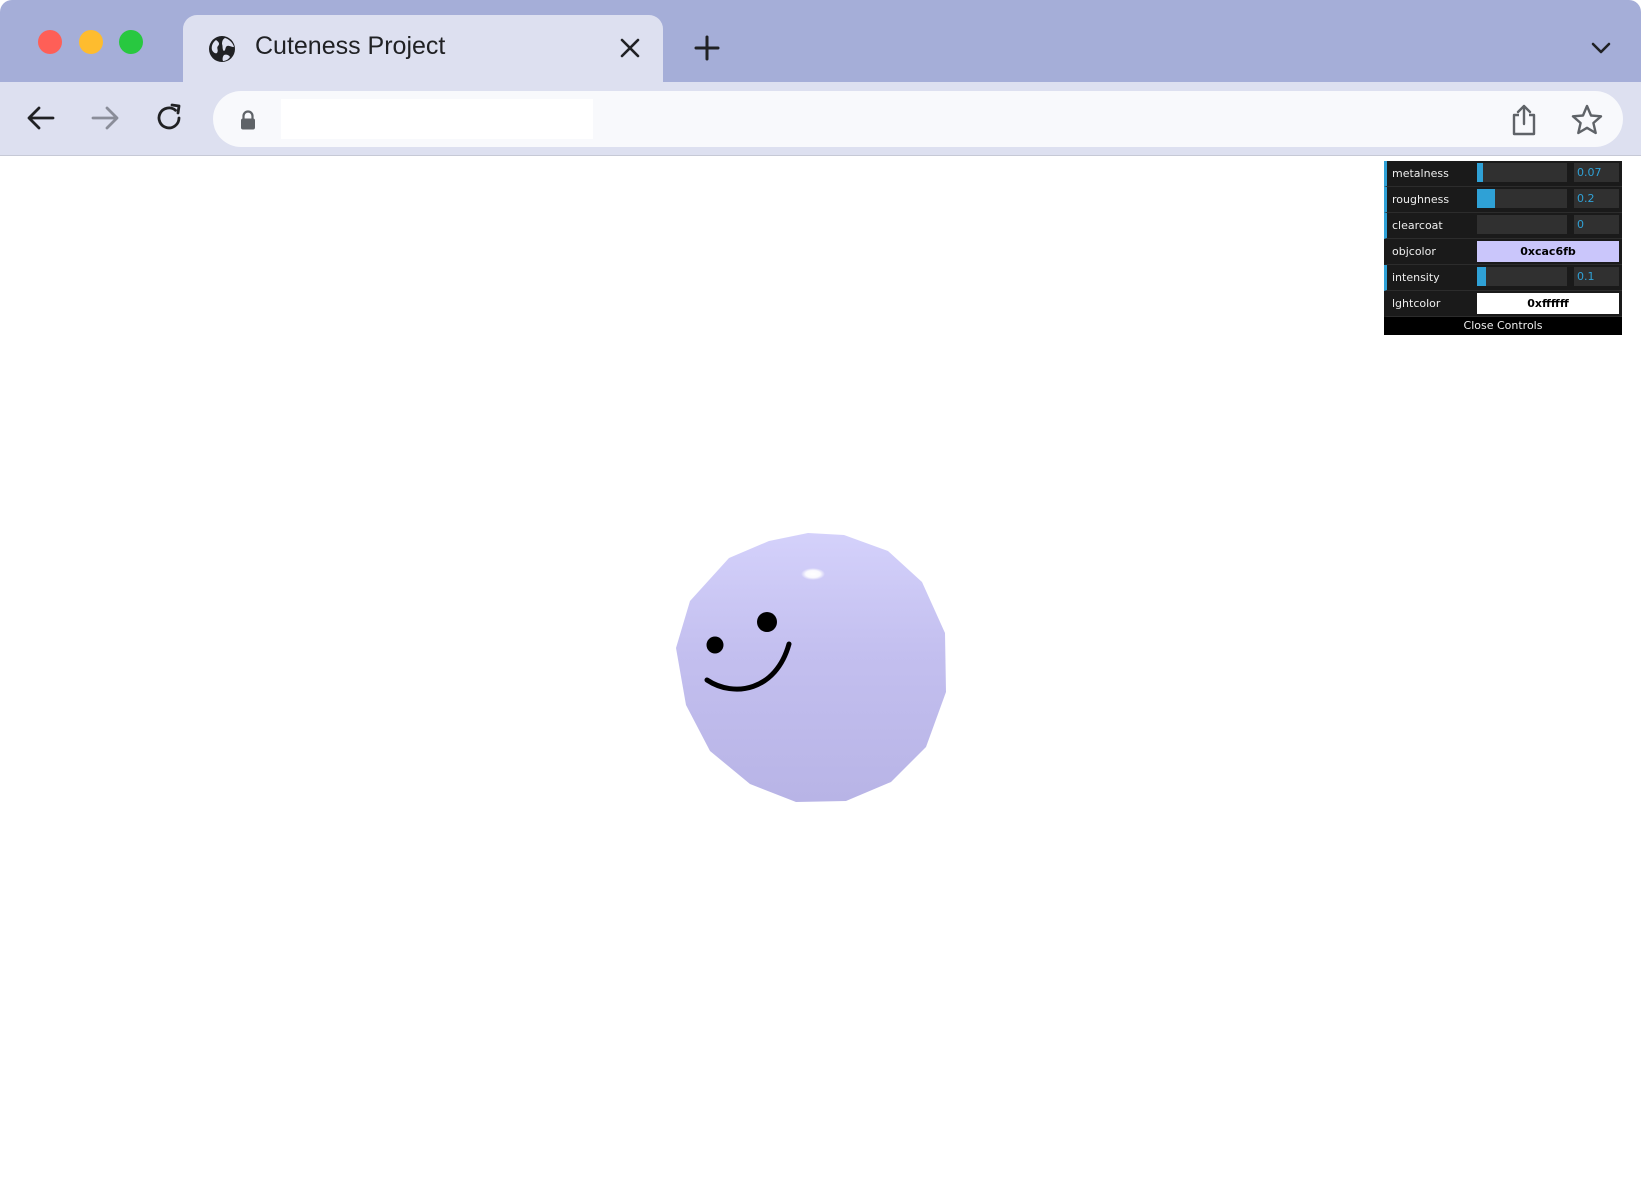  What do you see at coordinates (767, 622) in the screenshot?
I see `right-eye` at bounding box center [767, 622].